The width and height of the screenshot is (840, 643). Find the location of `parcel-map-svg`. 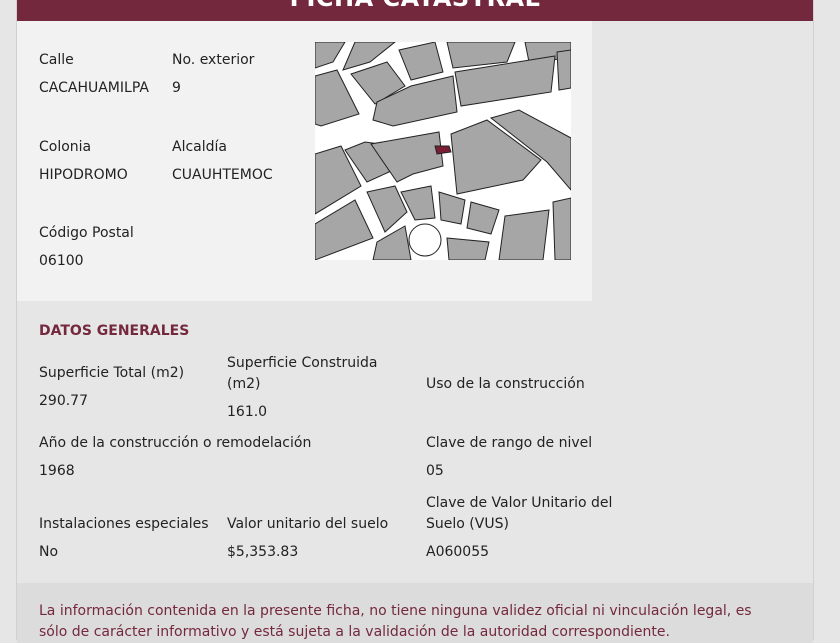

parcel-map-svg is located at coordinates (443, 151).